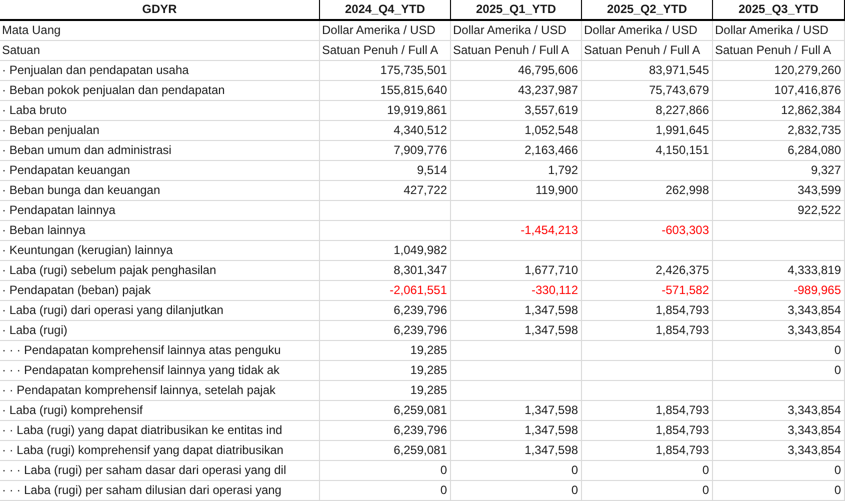 Image resolution: width=845 pixels, height=501 pixels. I want to click on table-cell: -2,061,551, so click(385, 291).